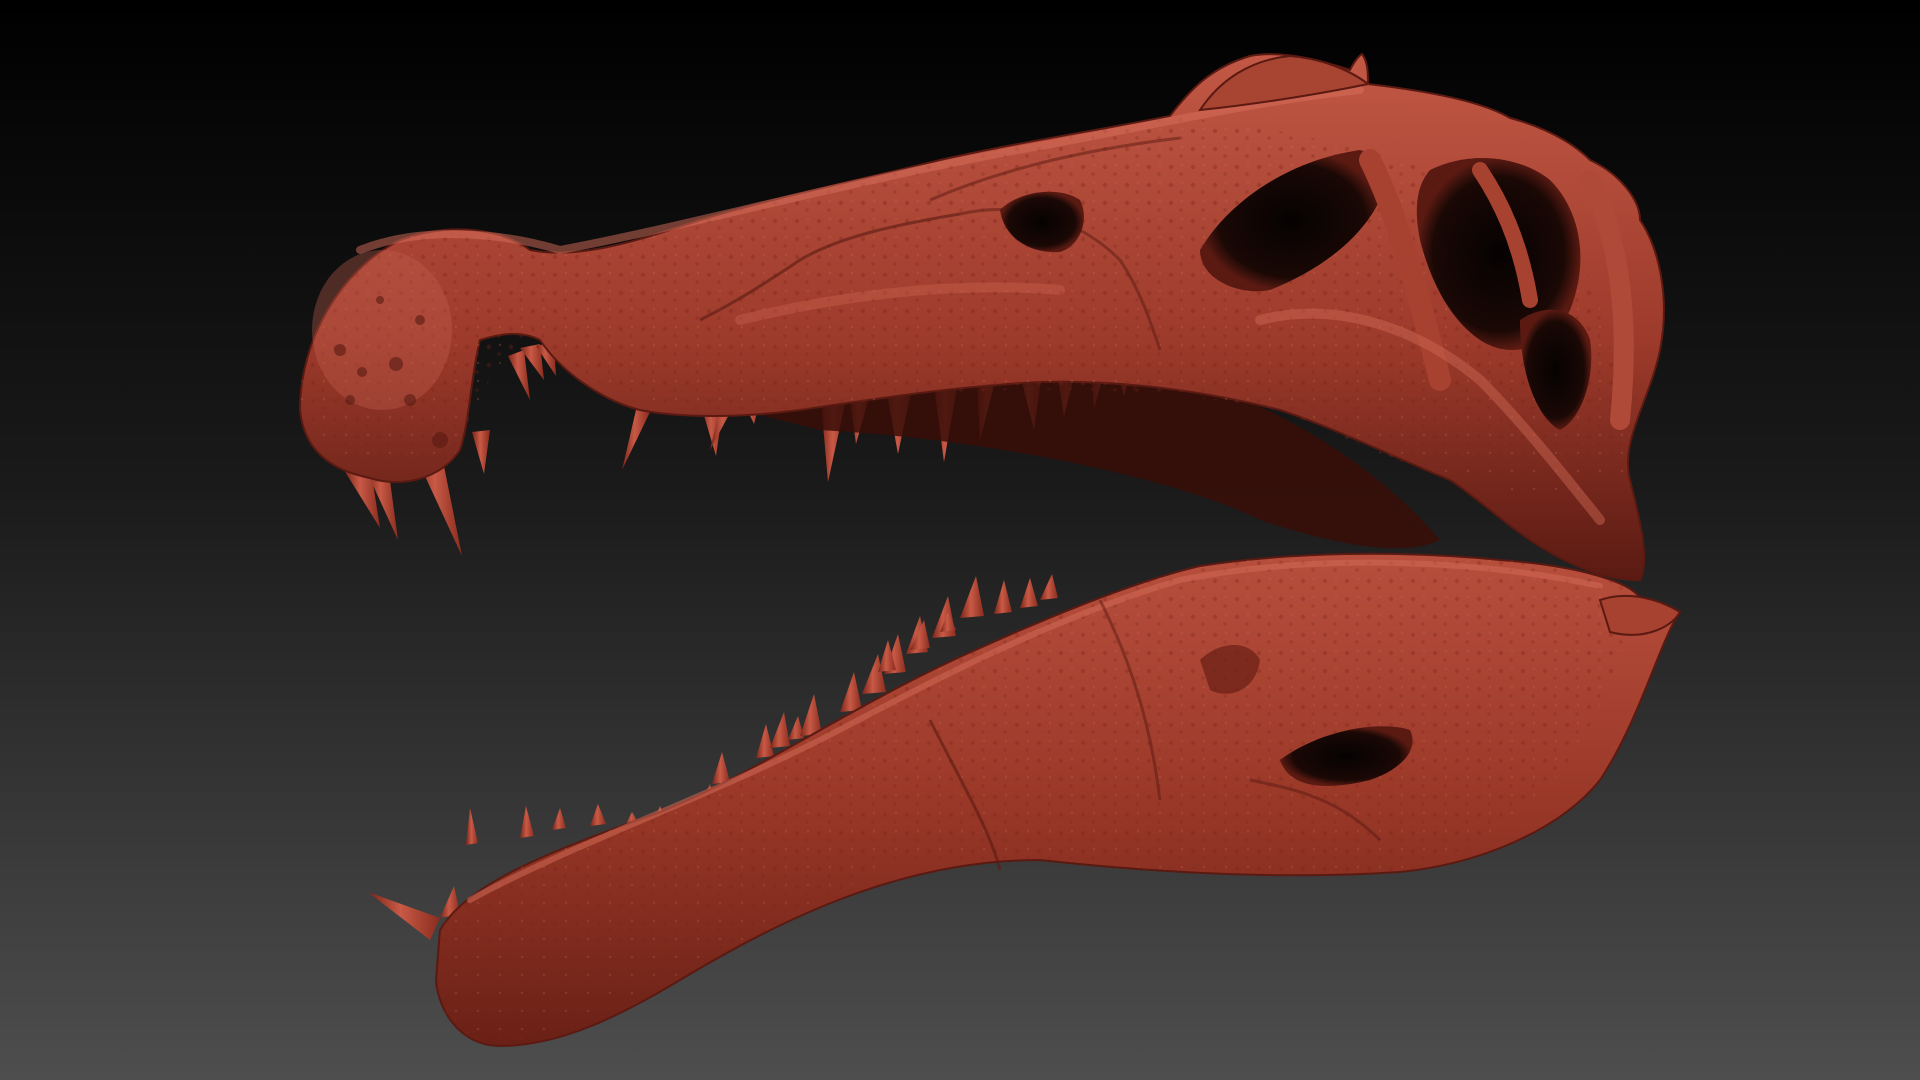 The width and height of the screenshot is (1920, 1080). Describe the element at coordinates (382, 330) in the screenshot. I see `snout-rosette` at that location.